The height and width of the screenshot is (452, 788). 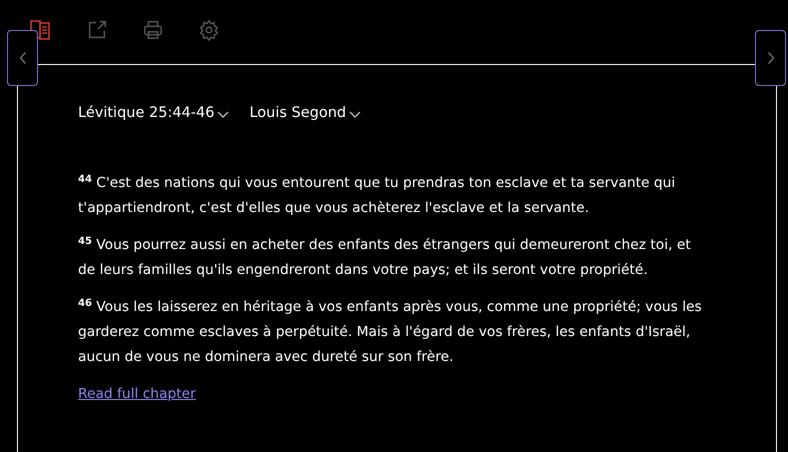 I want to click on verse-text: $^{46}$ Vous les laisserez en héritage à vos enfants après vous, comme une propriété; vous les garderez comme esclaves à perpétuité. Mais à l'égard de vos frères, les enfants d'Israël, aucun de vous ne dominera avec dureté sur son frère., so click(x=390, y=332).